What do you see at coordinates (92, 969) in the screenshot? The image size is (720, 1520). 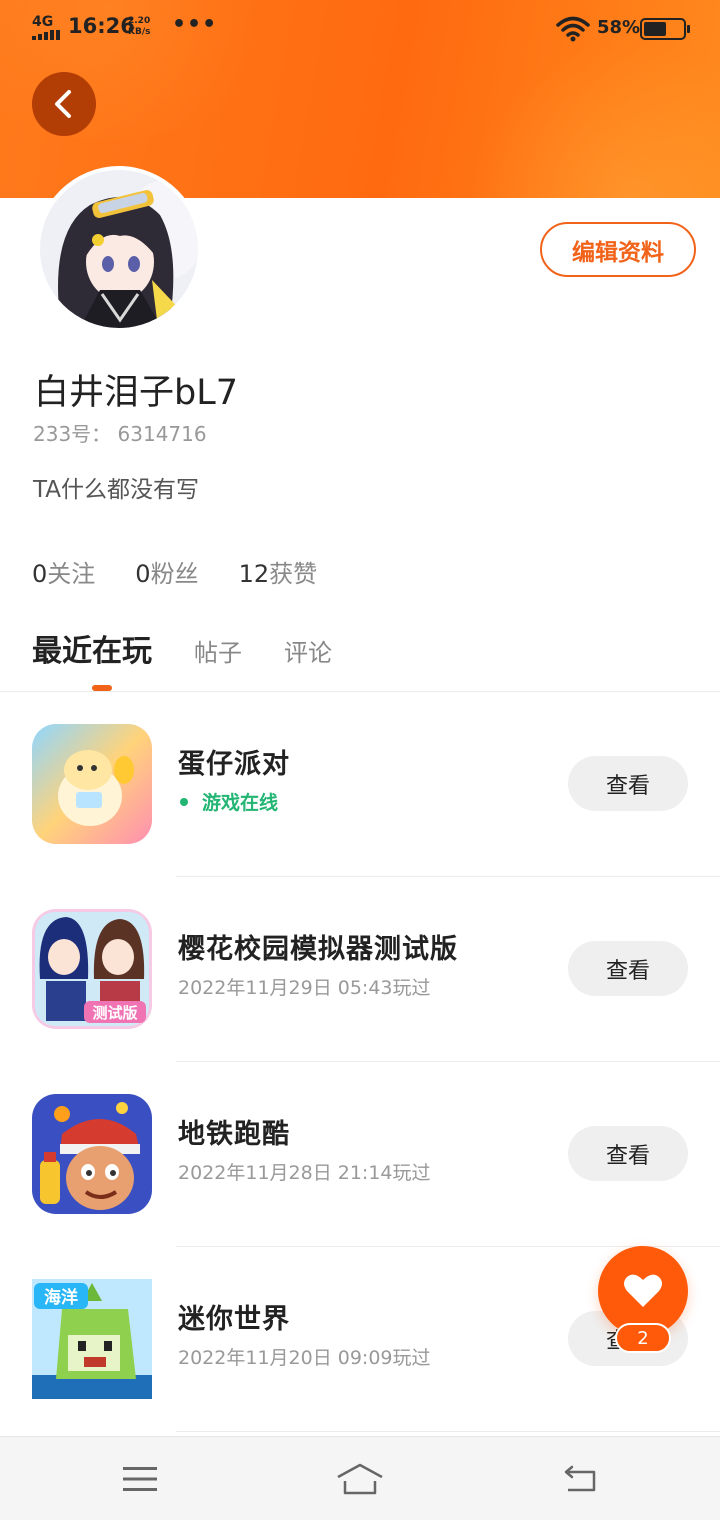 I see `game-icon-sakura-school: 测试版` at bounding box center [92, 969].